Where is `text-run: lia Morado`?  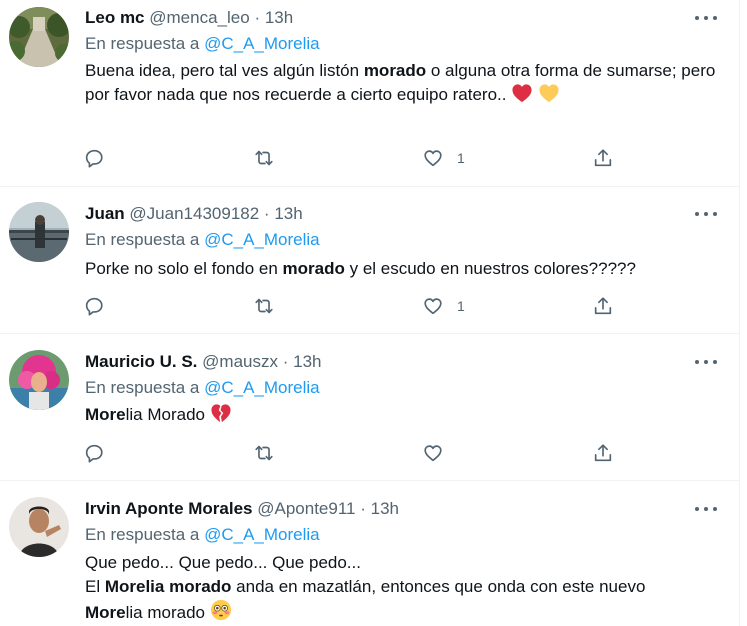 text-run: lia Morado is located at coordinates (167, 414).